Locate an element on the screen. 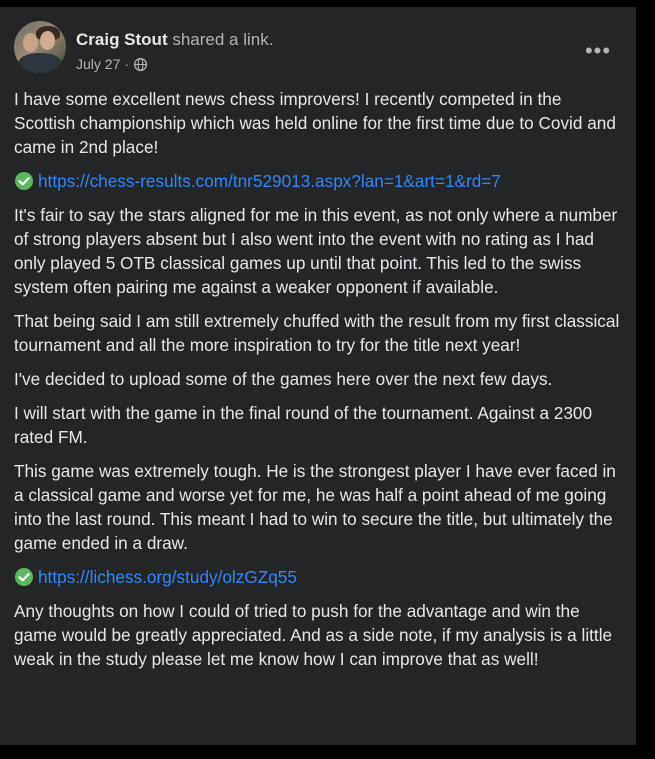 This screenshot has width=655, height=759. author-line: Craig Stout shared a link. is located at coordinates (174, 40).